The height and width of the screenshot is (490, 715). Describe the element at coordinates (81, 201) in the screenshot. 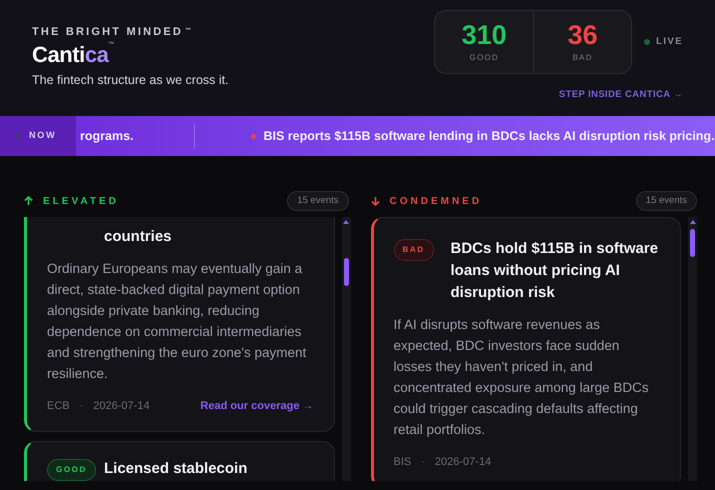

I see `column-title: ELEVATED` at that location.